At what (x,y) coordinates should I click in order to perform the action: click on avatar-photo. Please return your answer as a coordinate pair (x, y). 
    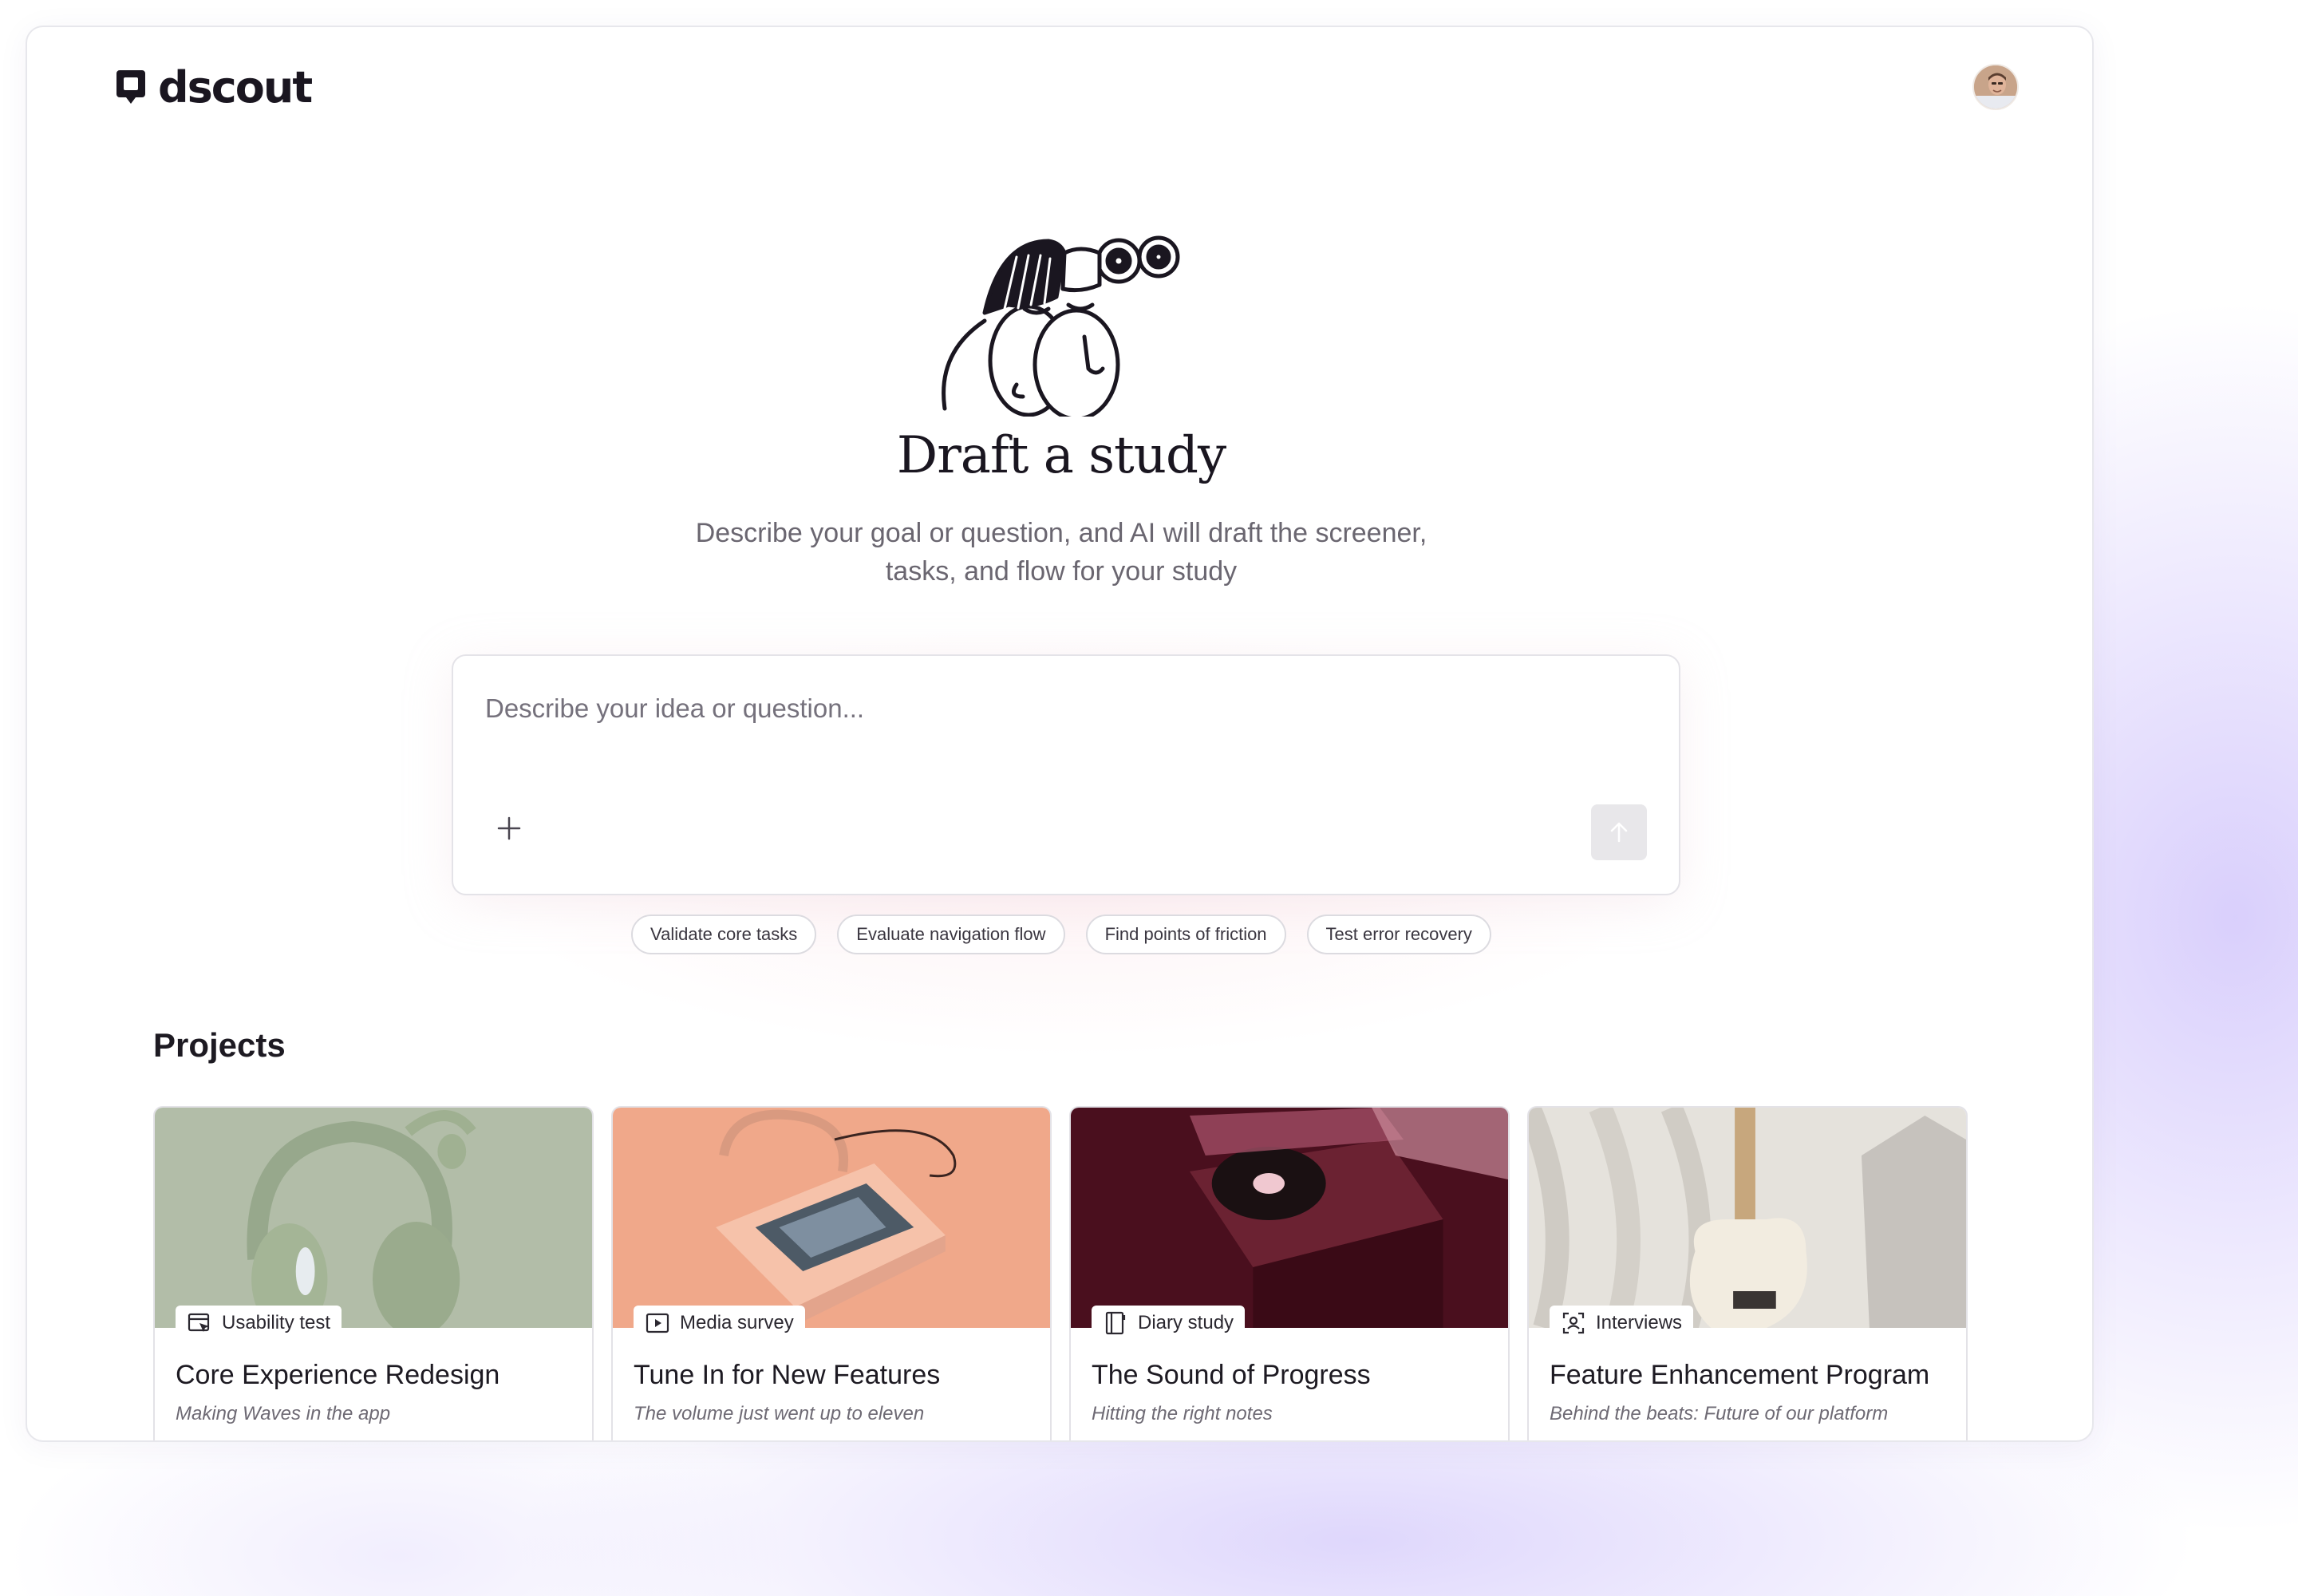
    Looking at the image, I should click on (1996, 87).